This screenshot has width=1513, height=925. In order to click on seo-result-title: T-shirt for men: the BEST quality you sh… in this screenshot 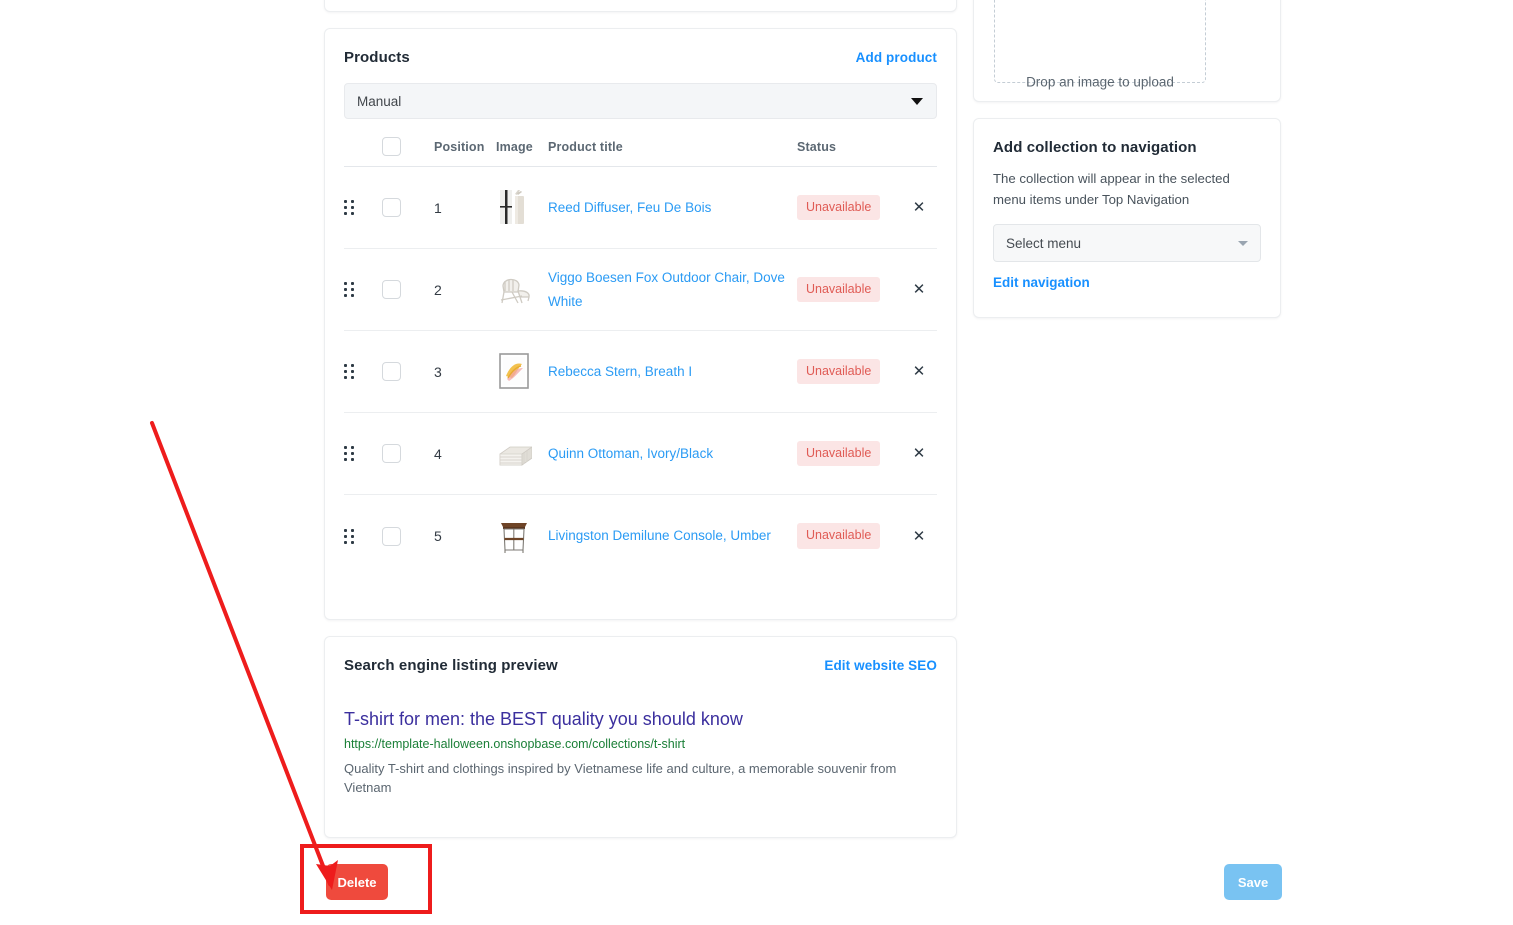, I will do `click(640, 719)`.